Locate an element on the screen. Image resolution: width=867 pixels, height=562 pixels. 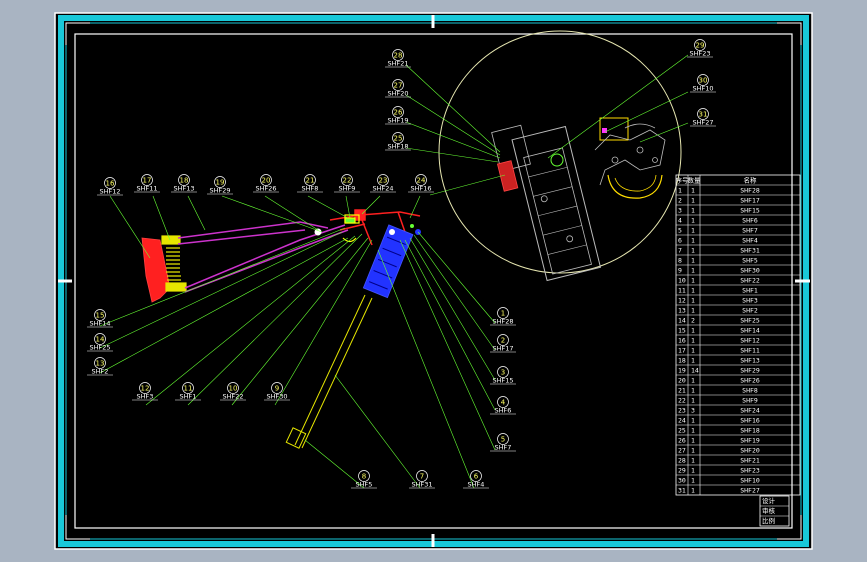
bom-row-name: SHF28 is located at coordinates (750, 191).